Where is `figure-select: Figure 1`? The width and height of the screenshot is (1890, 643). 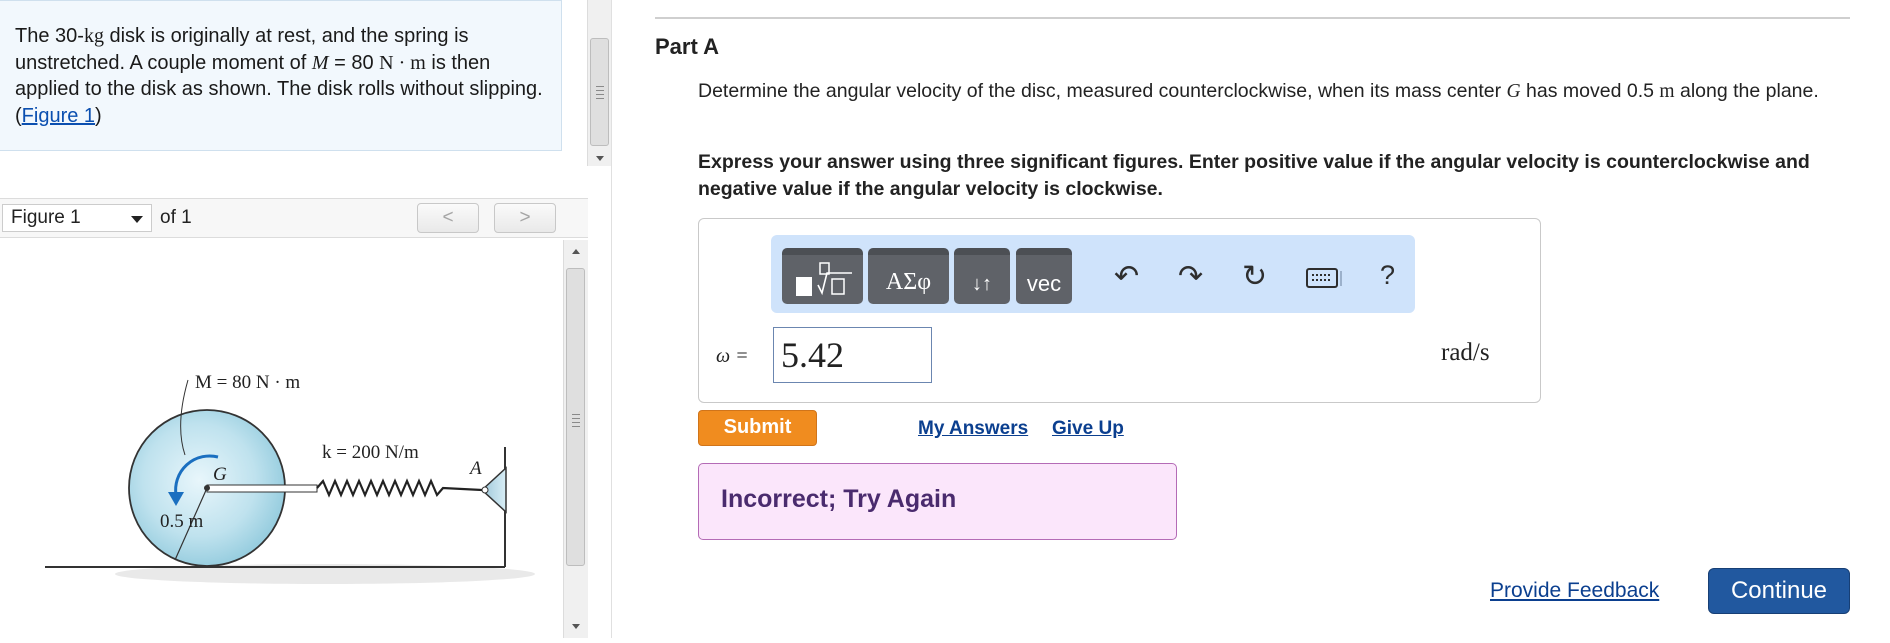
figure-select: Figure 1 is located at coordinates (77, 218).